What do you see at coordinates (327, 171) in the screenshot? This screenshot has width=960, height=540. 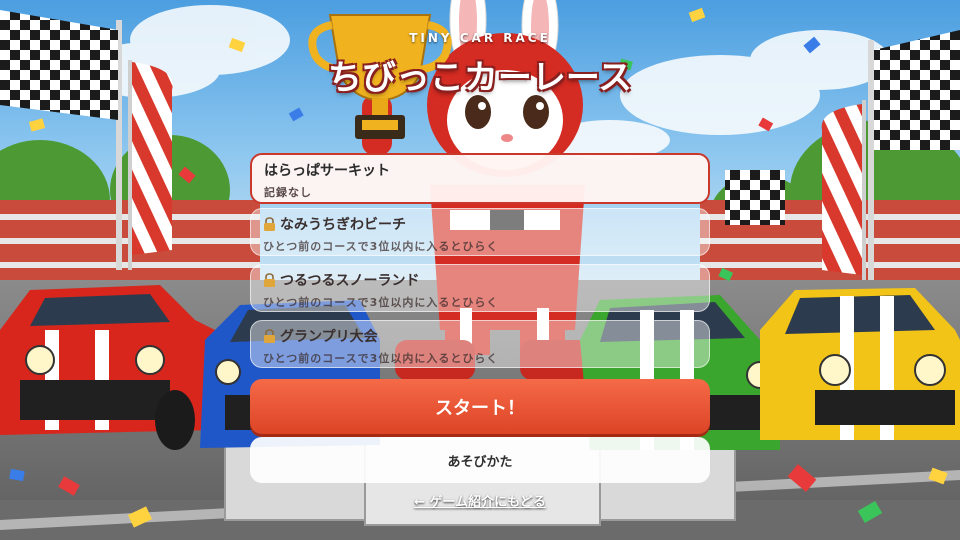 I see `course-name: はらっぱサーキット` at bounding box center [327, 171].